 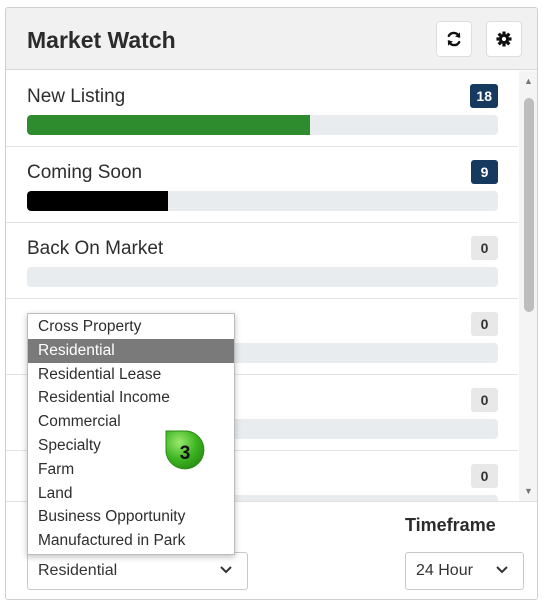 I want to click on dropdown-option: Residential Lease, so click(x=131, y=375).